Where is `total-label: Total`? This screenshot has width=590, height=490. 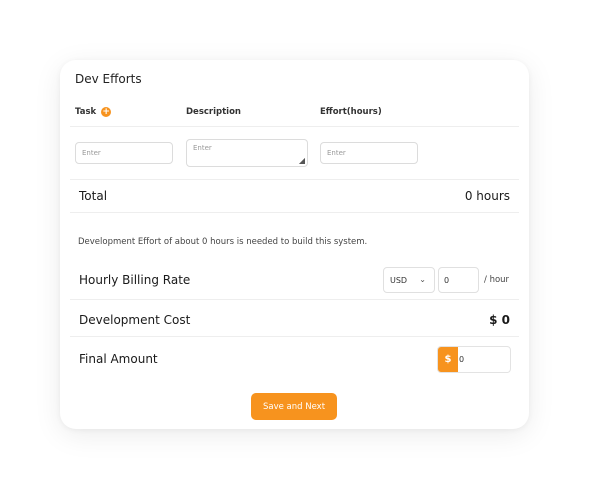
total-label: Total is located at coordinates (93, 196).